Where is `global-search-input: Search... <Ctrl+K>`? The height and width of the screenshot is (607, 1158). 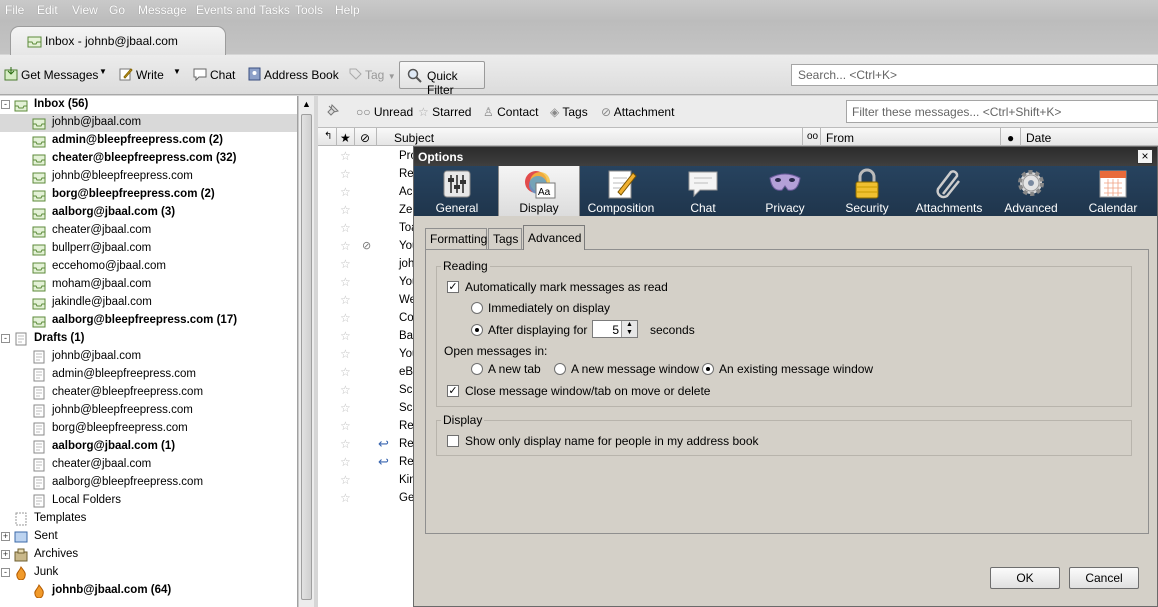
global-search-input: Search... <Ctrl+K> is located at coordinates (974, 75).